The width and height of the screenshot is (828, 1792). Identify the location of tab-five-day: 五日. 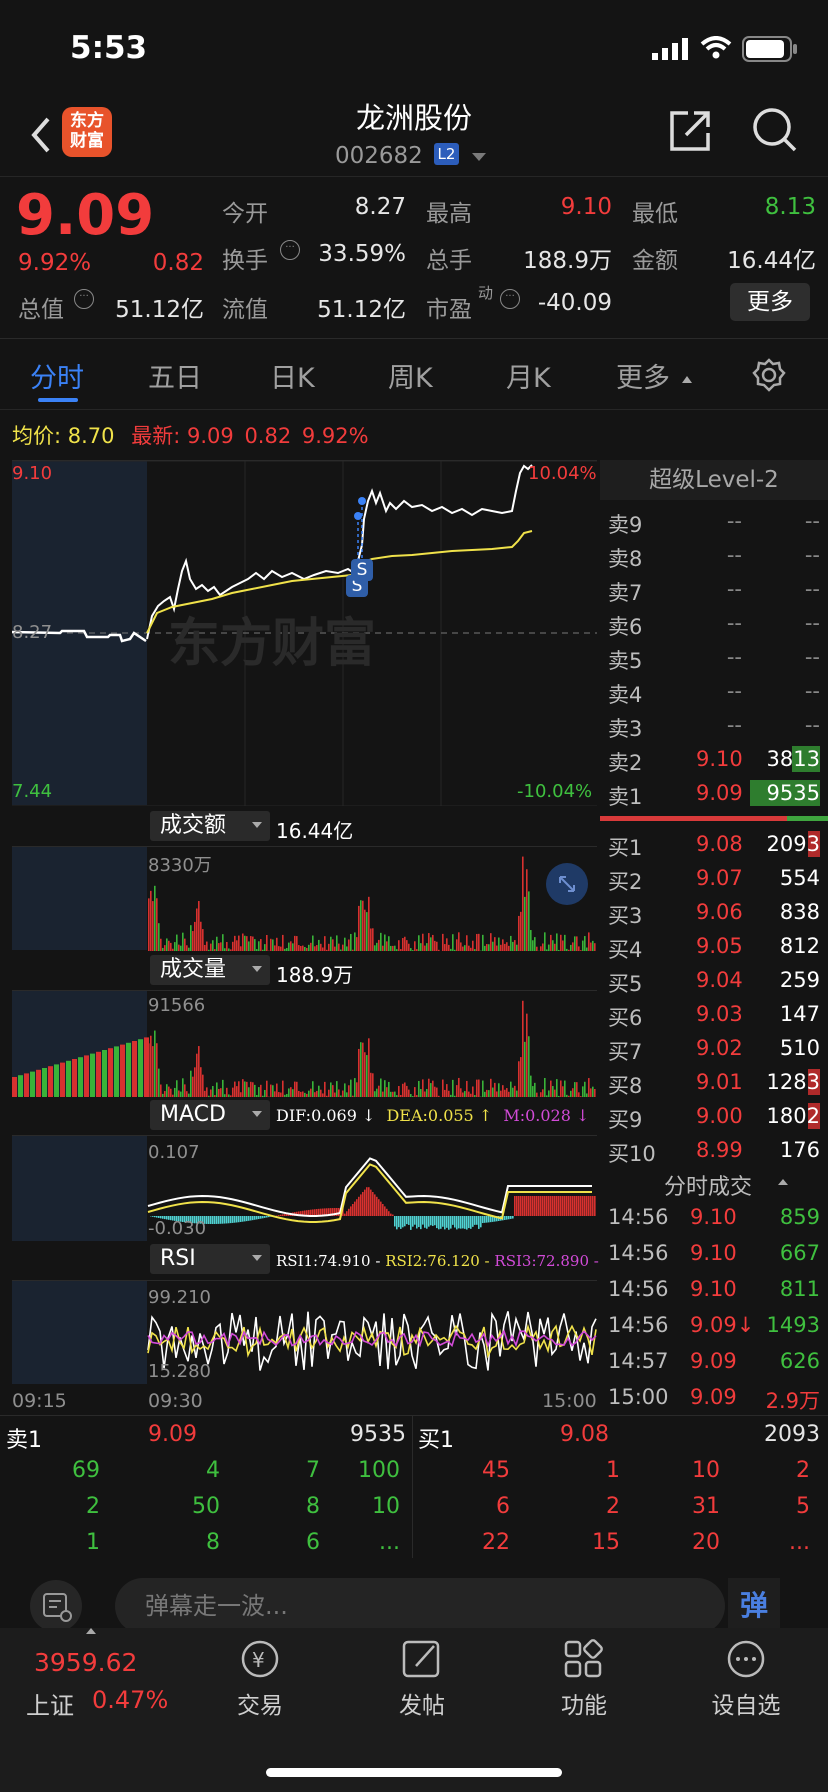
(175, 375).